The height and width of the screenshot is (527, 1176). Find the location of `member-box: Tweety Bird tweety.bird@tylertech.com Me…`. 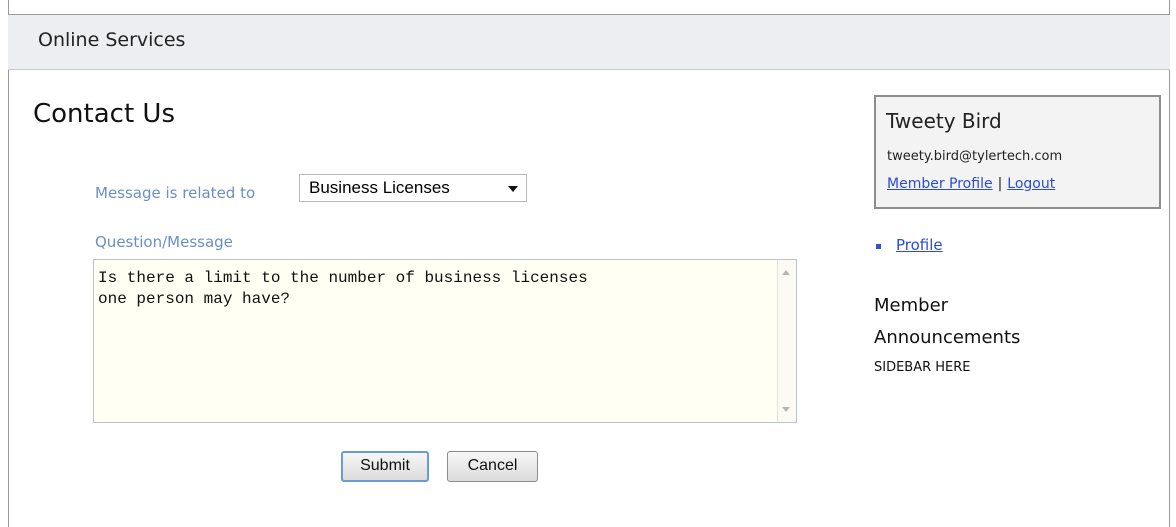

member-box: Tweety Bird tweety.bird@tylertech.com Me… is located at coordinates (1017, 152).